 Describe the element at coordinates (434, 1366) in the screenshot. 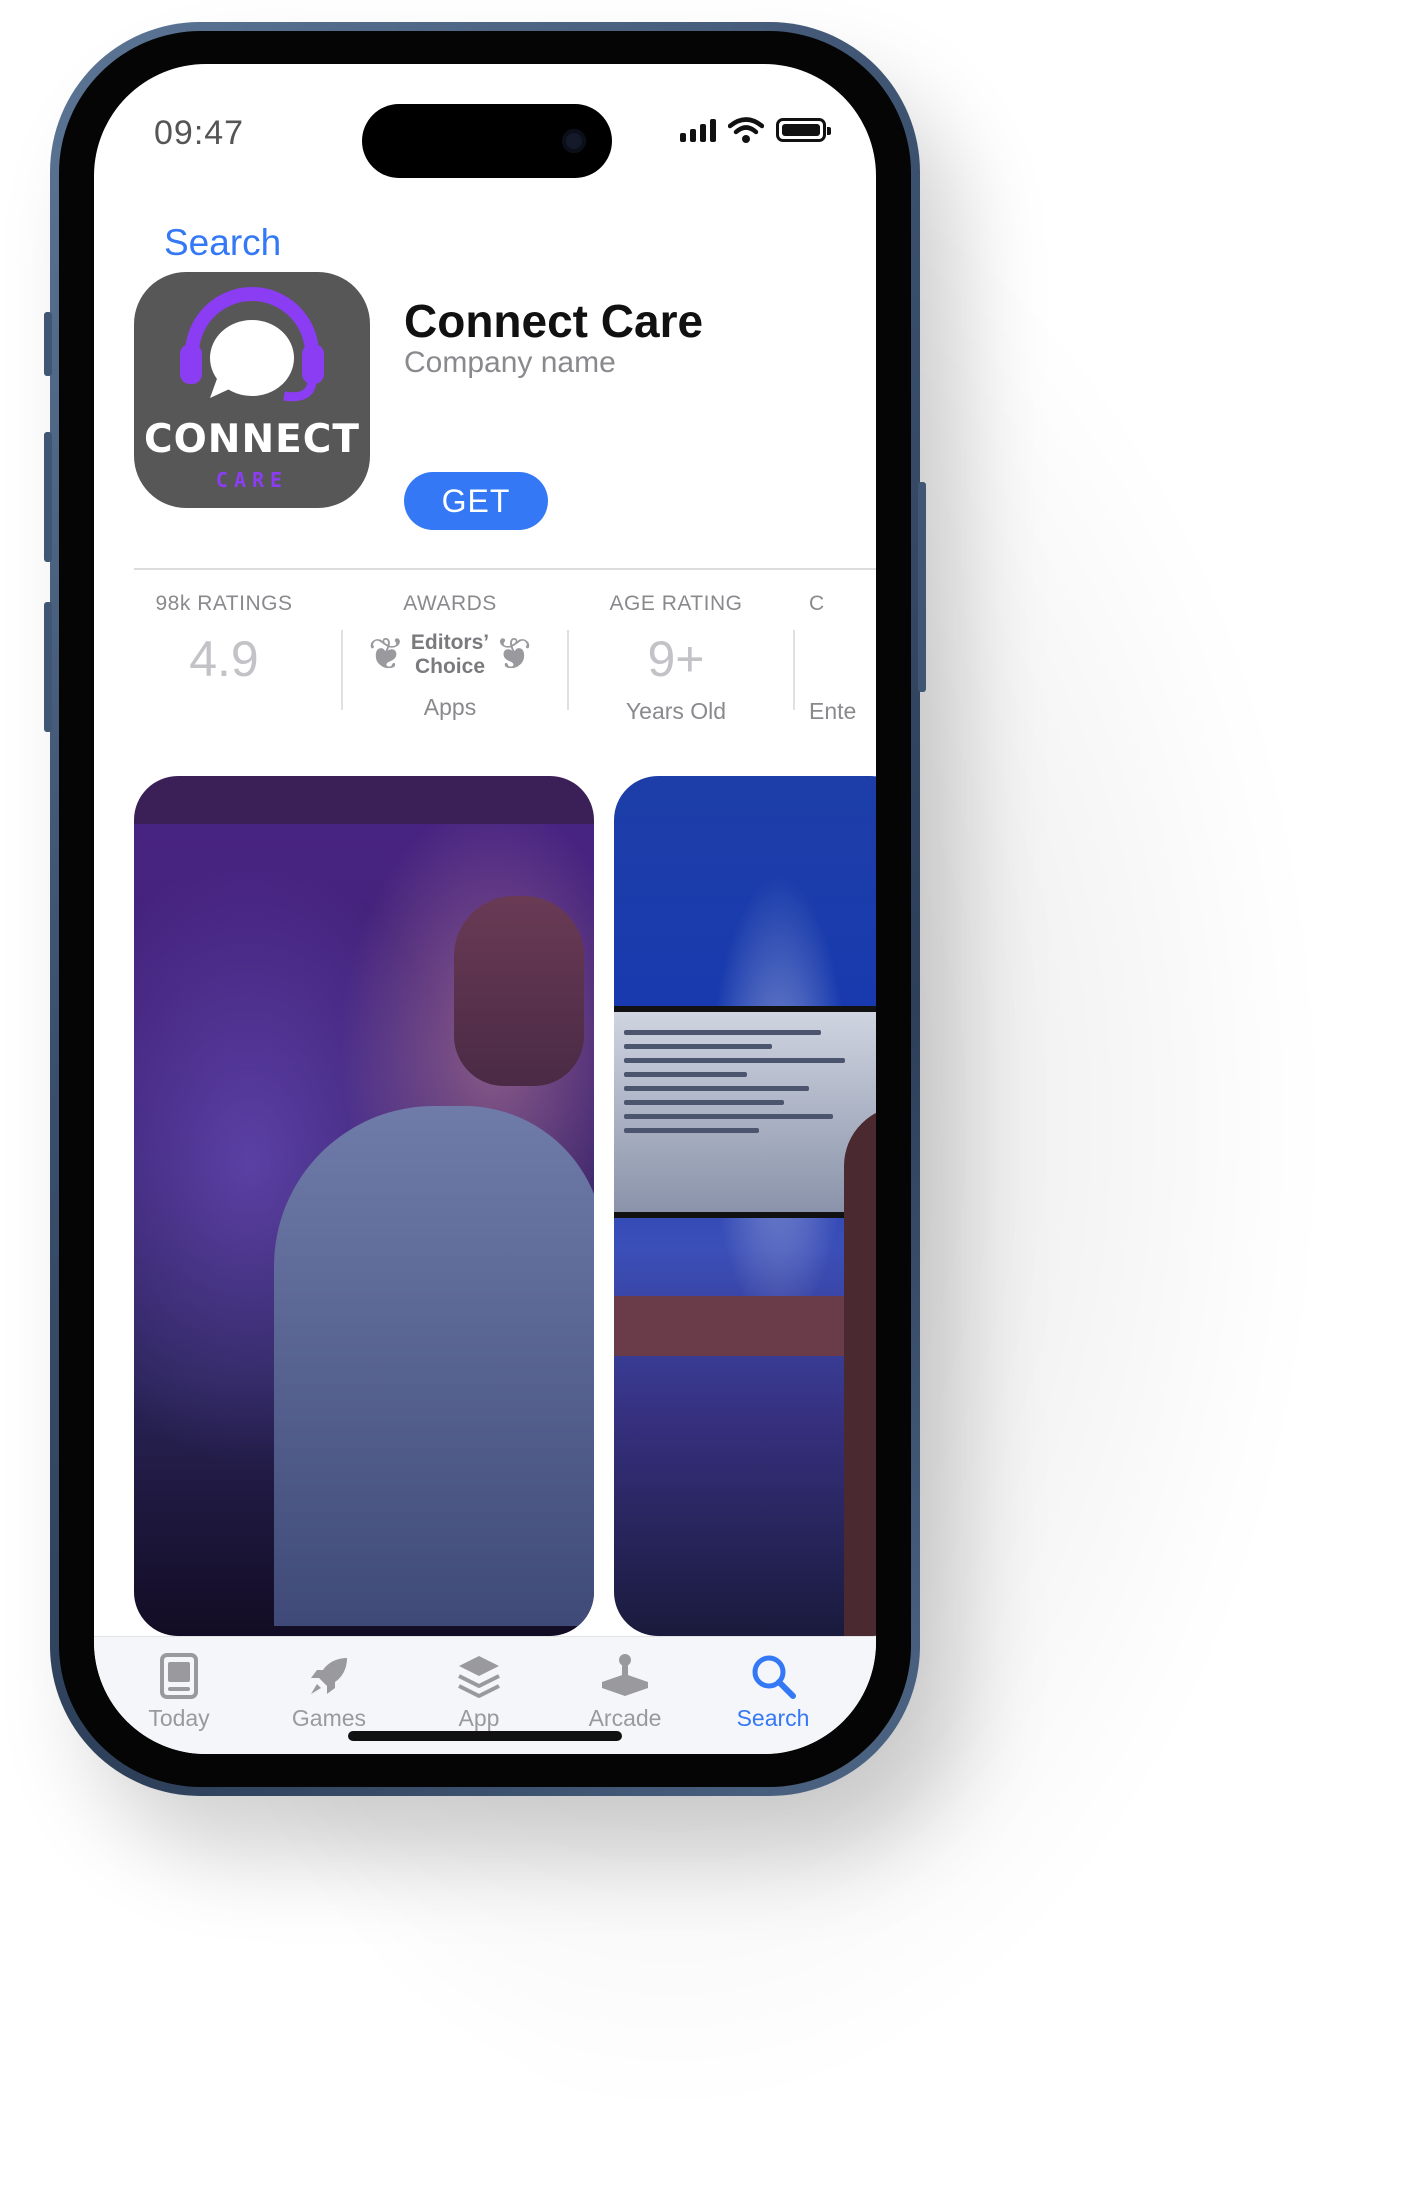

I see `agent-figure` at that location.